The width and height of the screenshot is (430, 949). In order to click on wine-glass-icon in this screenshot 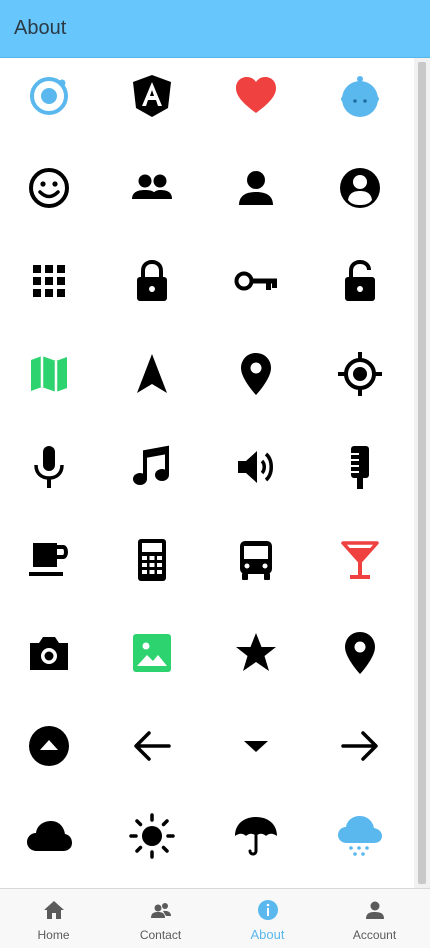, I will do `click(360, 560)`.